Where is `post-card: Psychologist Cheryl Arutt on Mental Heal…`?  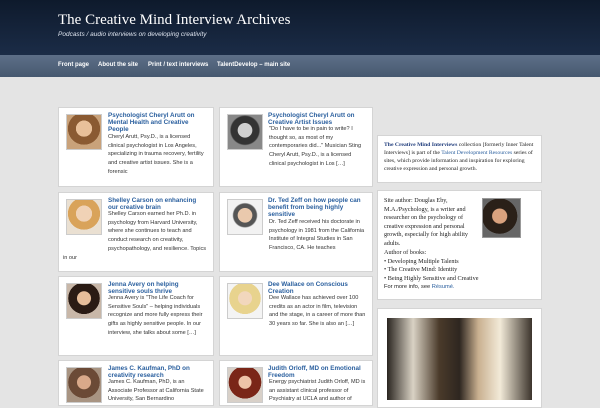 post-card: Psychologist Cheryl Arutt on Mental Heal… is located at coordinates (136, 147).